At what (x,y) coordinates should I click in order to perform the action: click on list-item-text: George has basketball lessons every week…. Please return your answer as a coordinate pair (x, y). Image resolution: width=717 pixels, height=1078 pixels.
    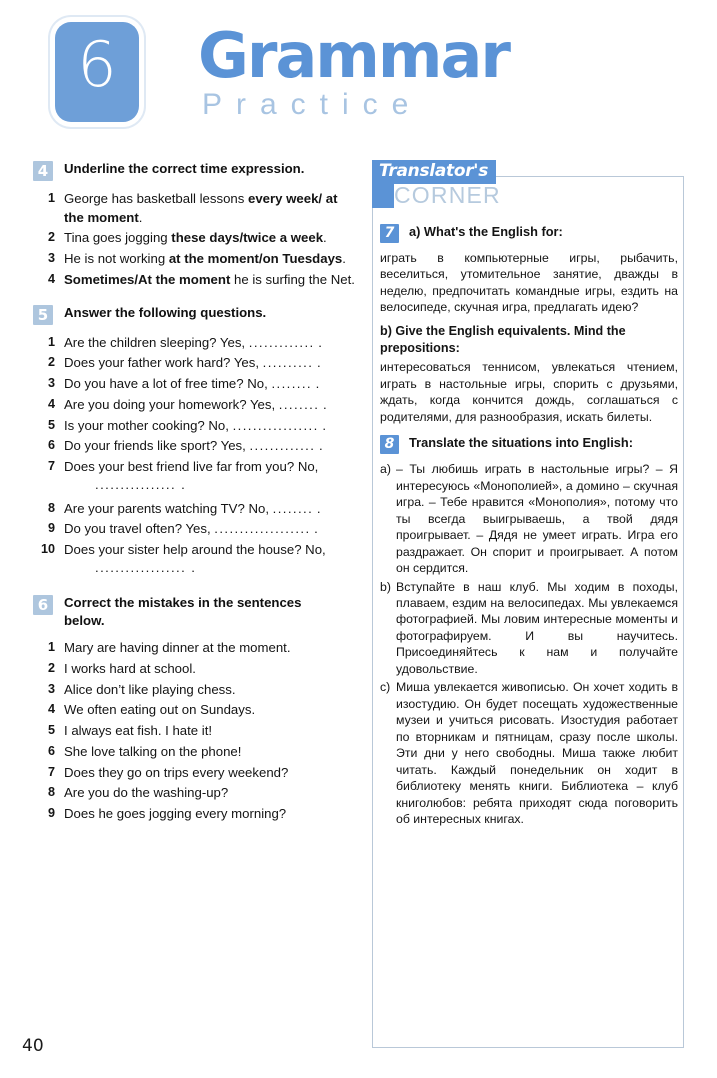
    Looking at the image, I should click on (201, 208).